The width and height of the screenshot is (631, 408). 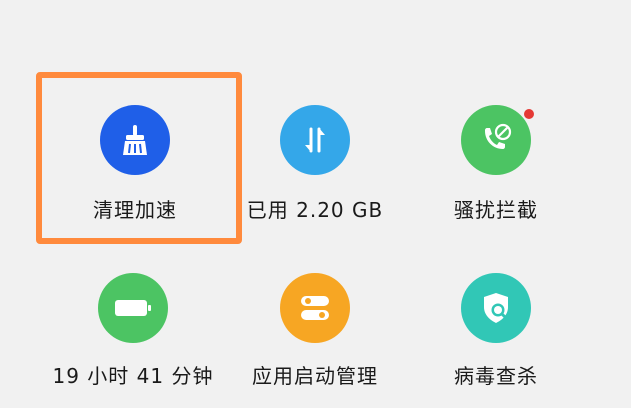 I want to click on tile-label: 清理加速, so click(x=135, y=210).